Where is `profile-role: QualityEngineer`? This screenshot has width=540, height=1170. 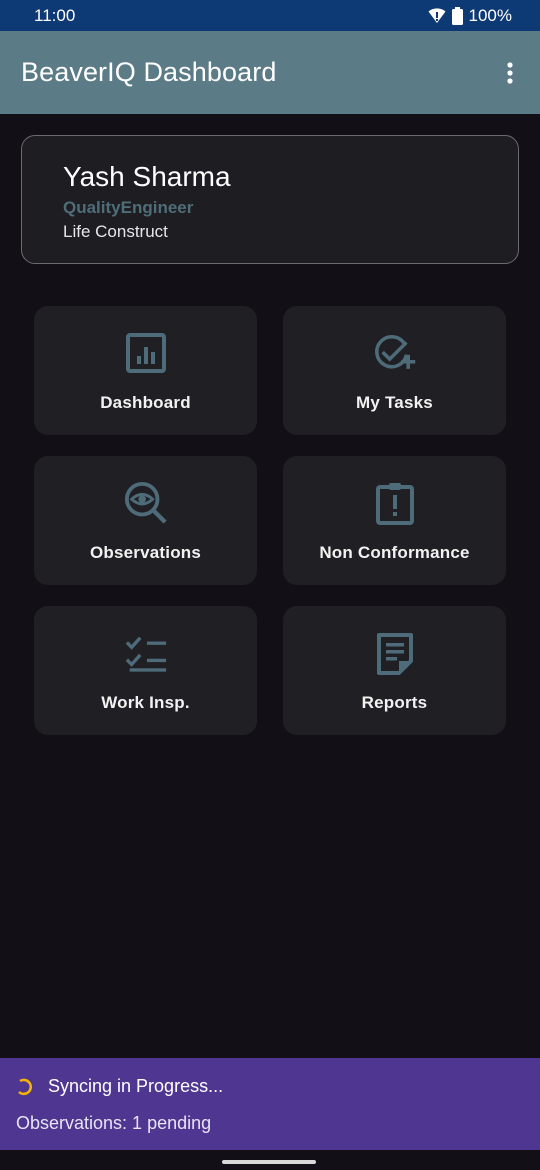
profile-role: QualityEngineer is located at coordinates (128, 207).